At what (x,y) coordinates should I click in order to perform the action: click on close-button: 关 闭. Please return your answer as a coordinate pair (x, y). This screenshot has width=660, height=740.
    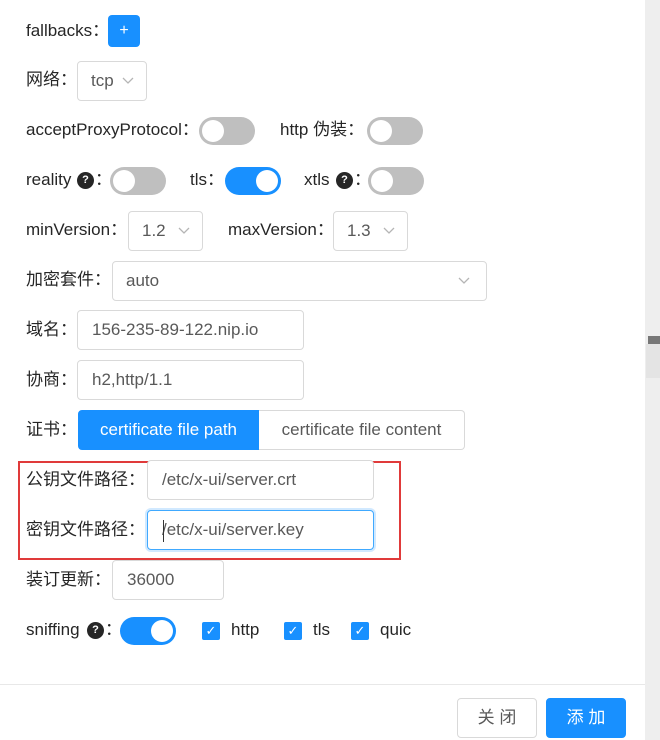
    Looking at the image, I should click on (497, 718).